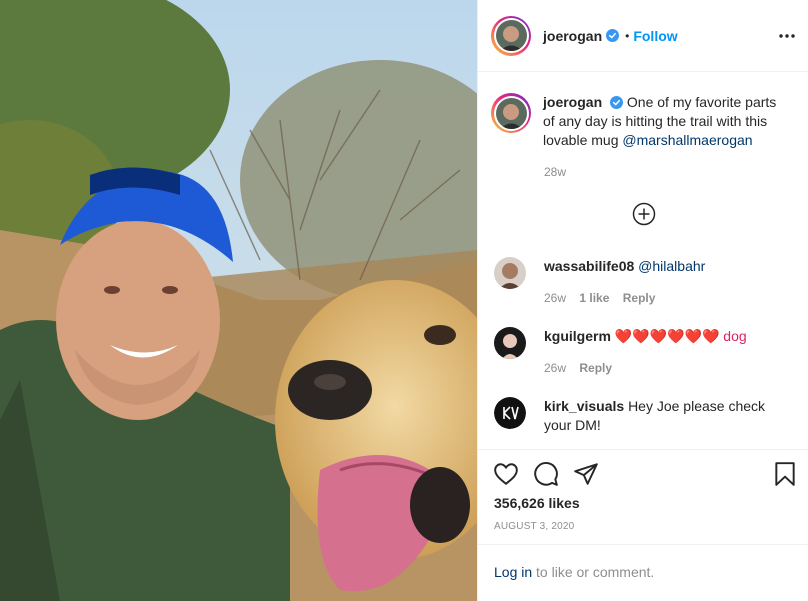 This screenshot has height=601, width=808. Describe the element at coordinates (584, 406) in the screenshot. I see `commenter-username: kirk_visuals` at that location.